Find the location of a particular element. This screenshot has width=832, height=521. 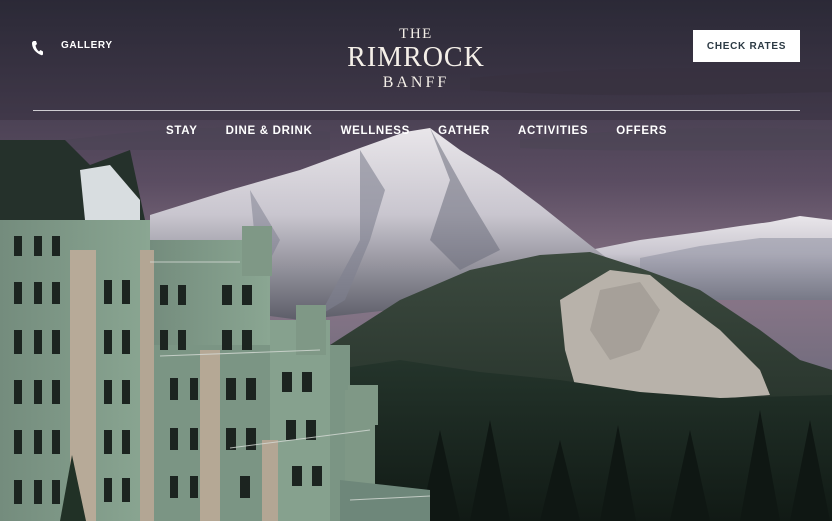

nav-item-stay: STAY is located at coordinates (182, 131).